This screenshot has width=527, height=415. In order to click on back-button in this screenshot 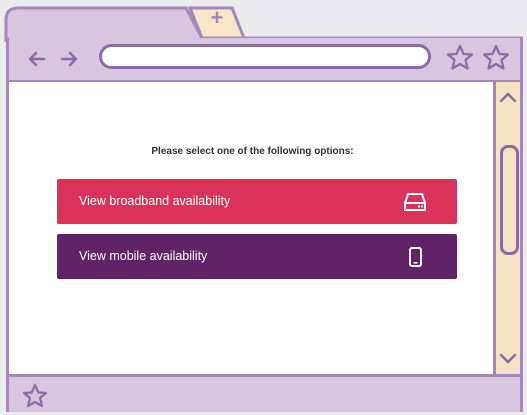, I will do `click(37, 59)`.